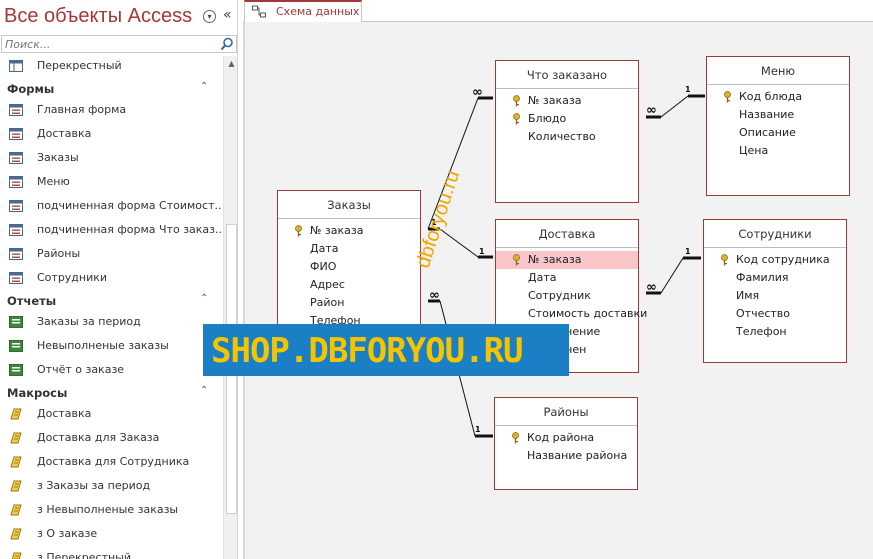  I want to click on field-label: Дата, so click(542, 277).